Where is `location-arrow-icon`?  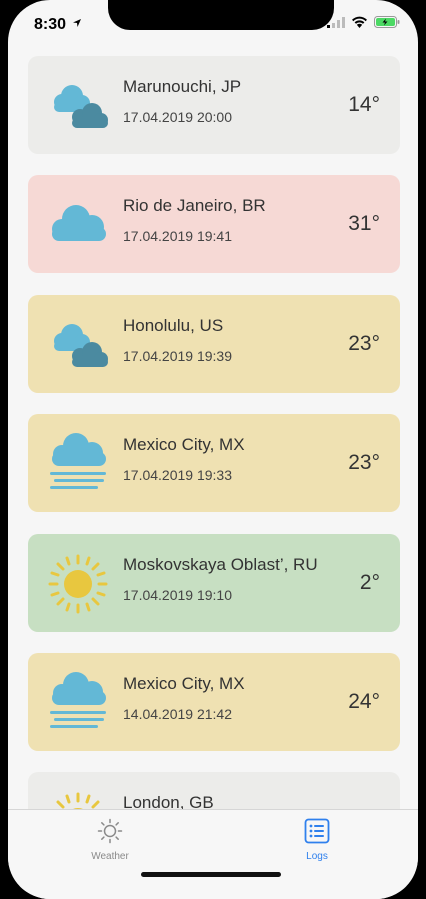
location-arrow-icon is located at coordinates (77, 23).